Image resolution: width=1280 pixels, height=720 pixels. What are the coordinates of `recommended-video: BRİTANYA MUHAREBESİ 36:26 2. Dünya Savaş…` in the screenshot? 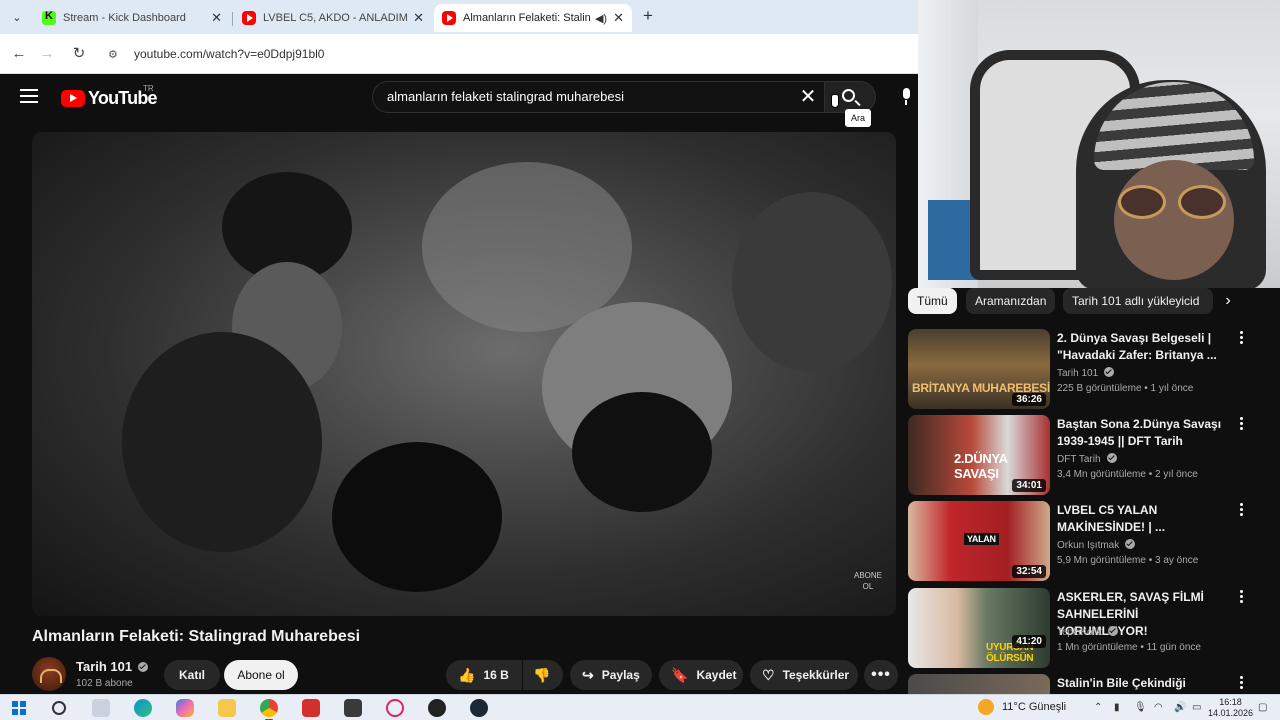 It's located at (1082, 369).